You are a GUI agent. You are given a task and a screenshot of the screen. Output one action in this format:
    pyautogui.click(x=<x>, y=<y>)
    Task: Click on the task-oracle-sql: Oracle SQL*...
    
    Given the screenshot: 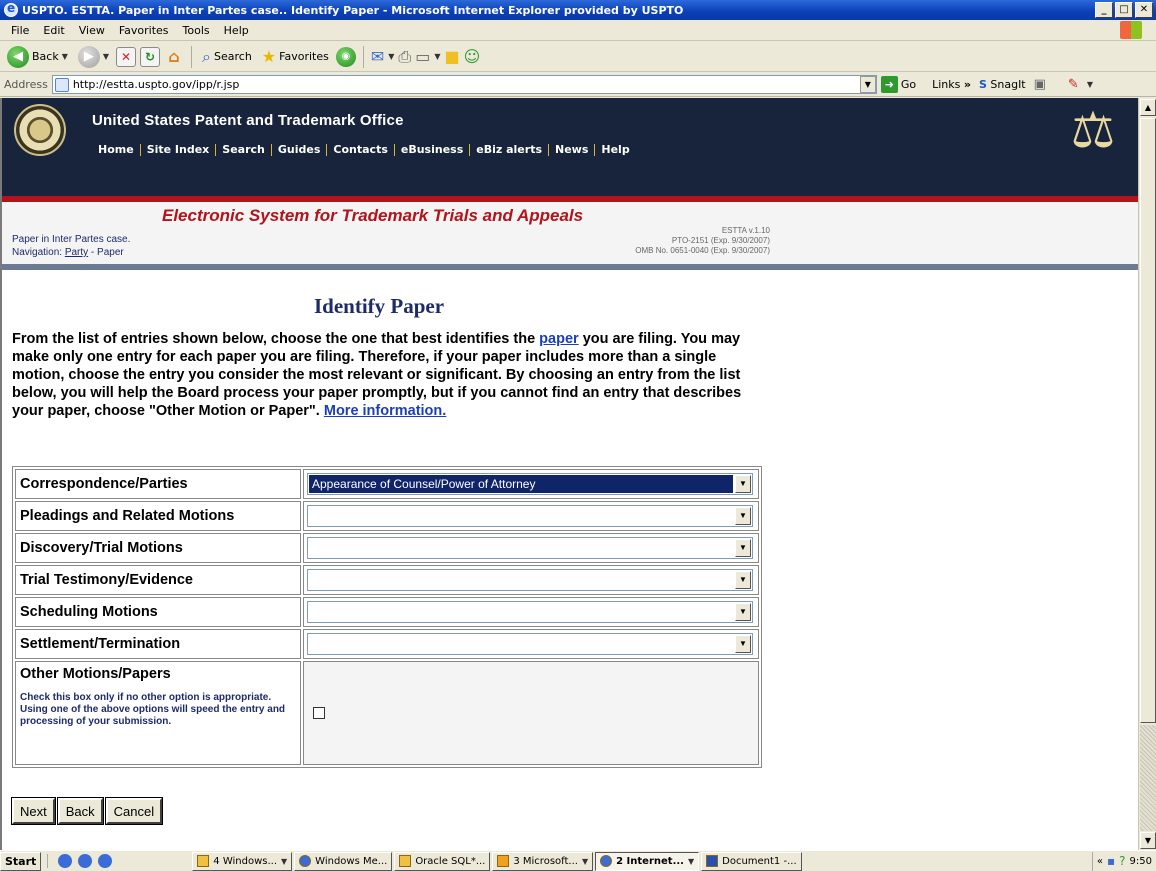 What is the action you would take?
    pyautogui.click(x=442, y=861)
    